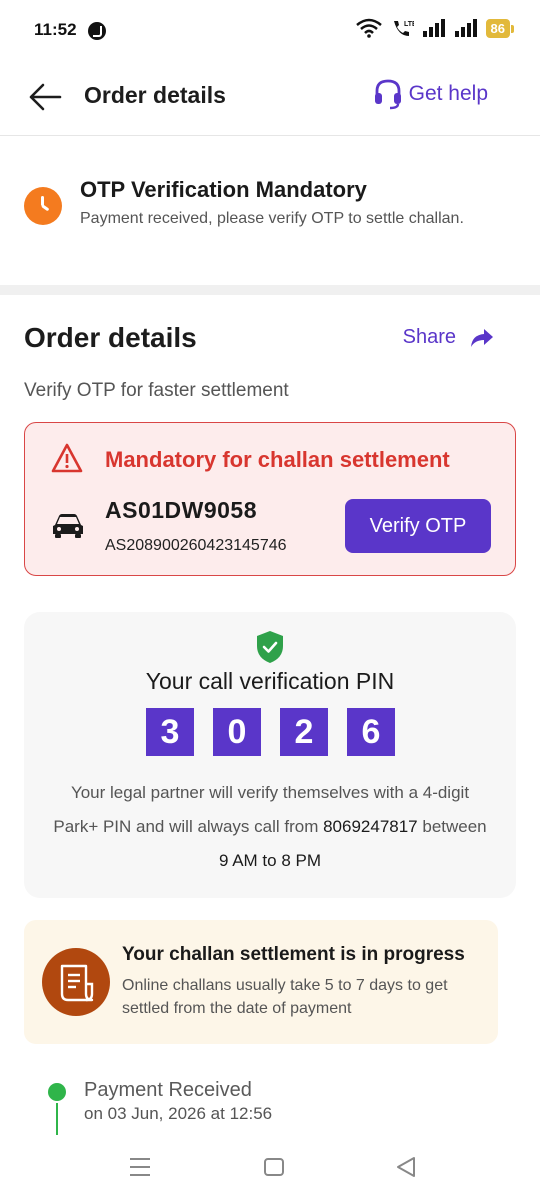  What do you see at coordinates (270, 290) in the screenshot?
I see `section-divider` at bounding box center [270, 290].